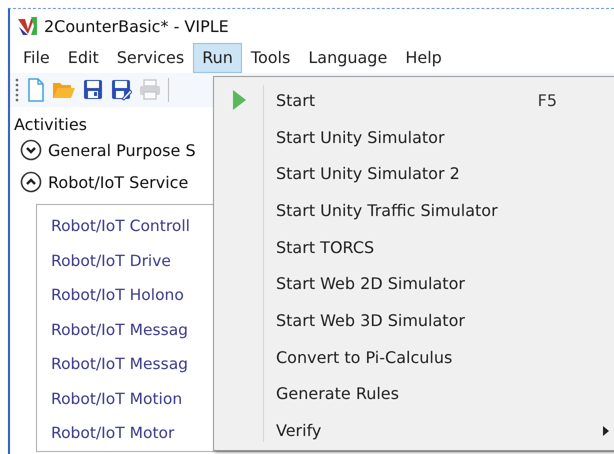 Image resolution: width=614 pixels, height=454 pixels. Describe the element at coordinates (151, 58) in the screenshot. I see `menu-item: Services` at that location.